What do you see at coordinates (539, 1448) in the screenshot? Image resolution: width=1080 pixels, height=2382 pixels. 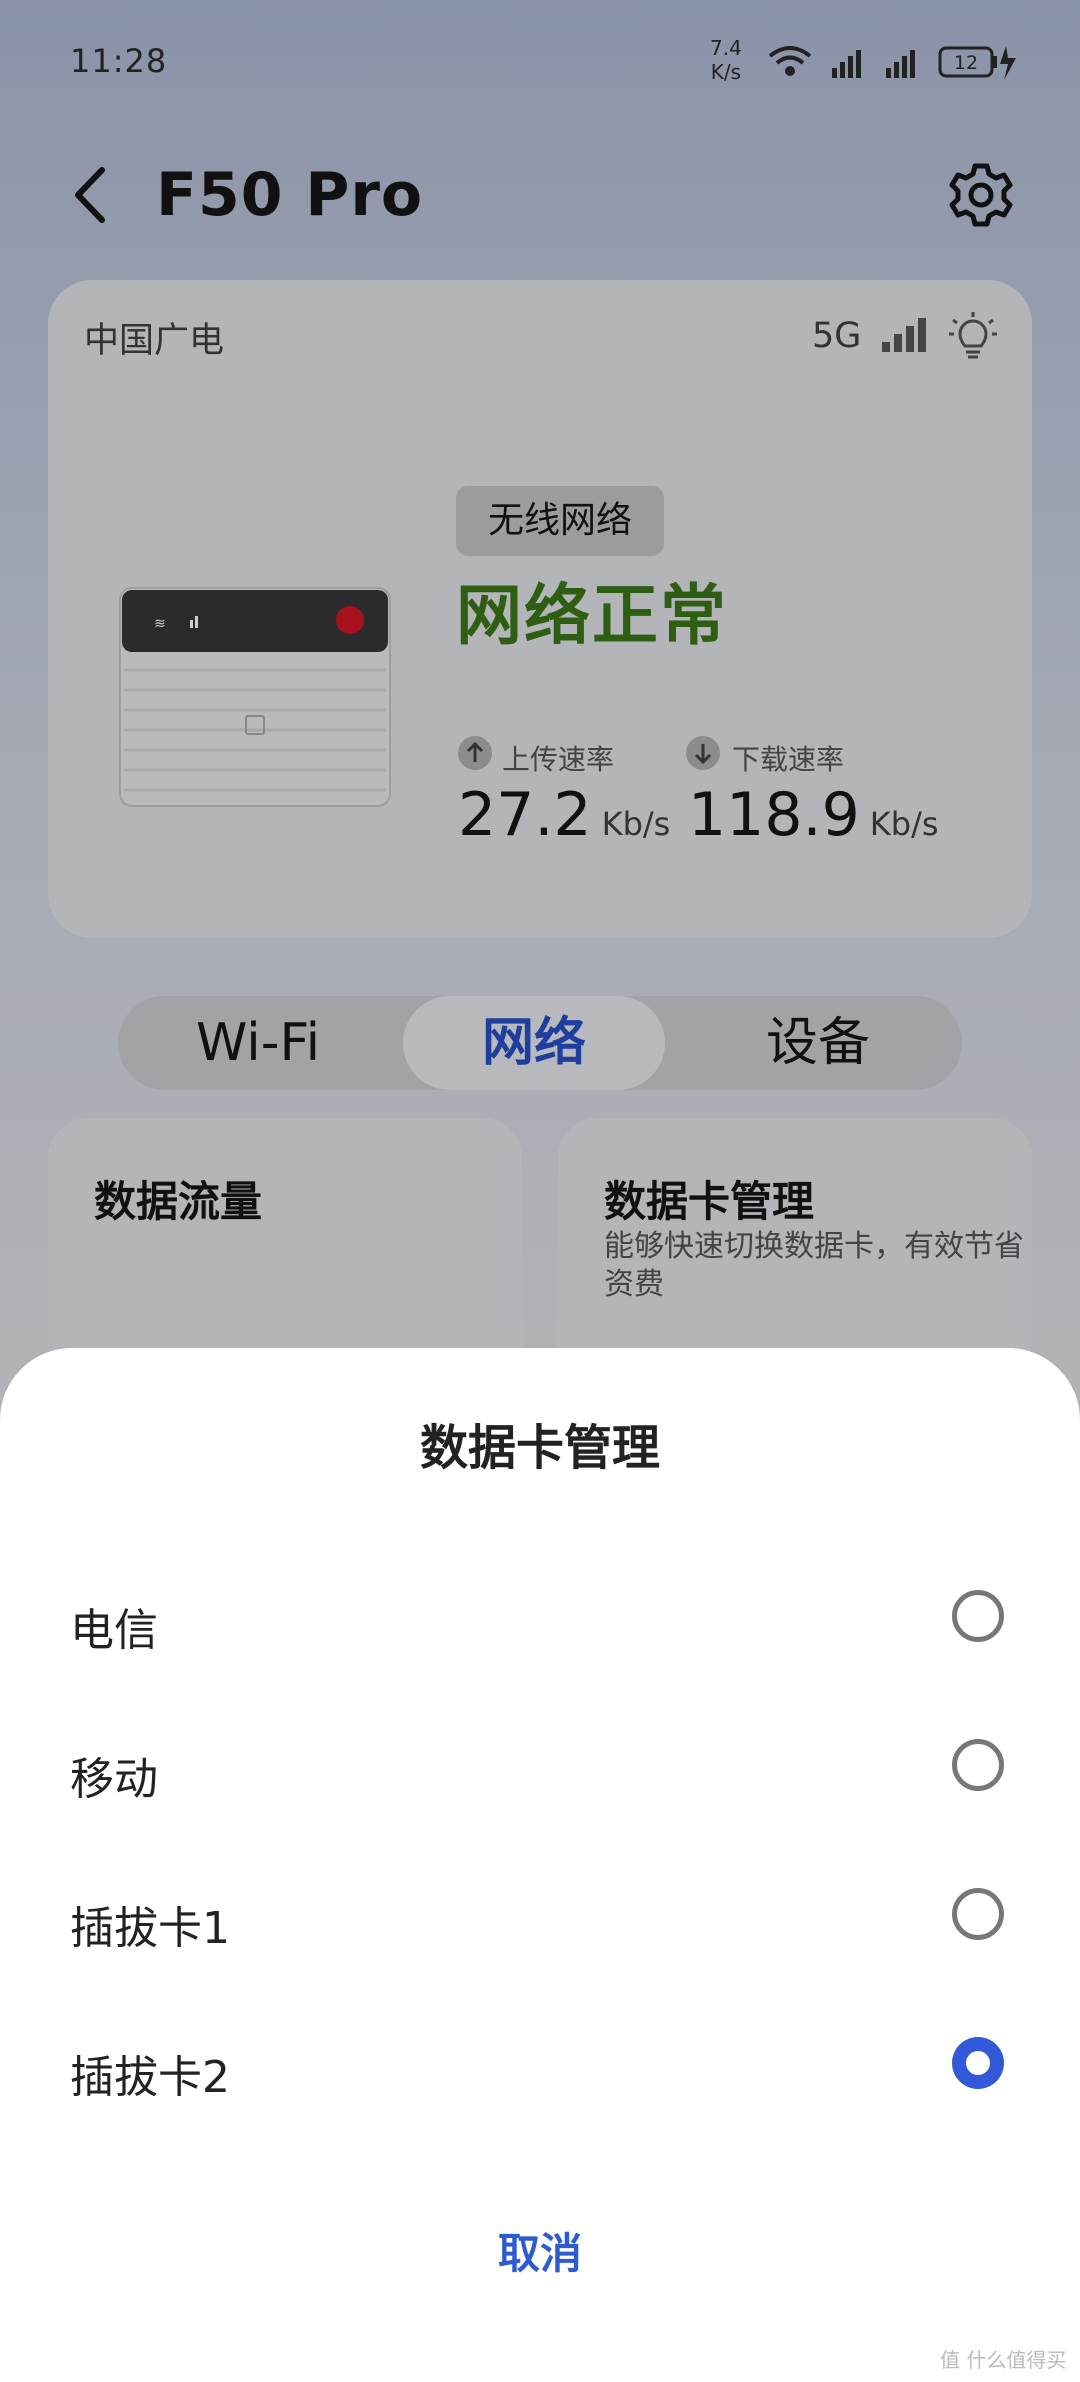 I see `sheet-title: 数据卡管理` at bounding box center [539, 1448].